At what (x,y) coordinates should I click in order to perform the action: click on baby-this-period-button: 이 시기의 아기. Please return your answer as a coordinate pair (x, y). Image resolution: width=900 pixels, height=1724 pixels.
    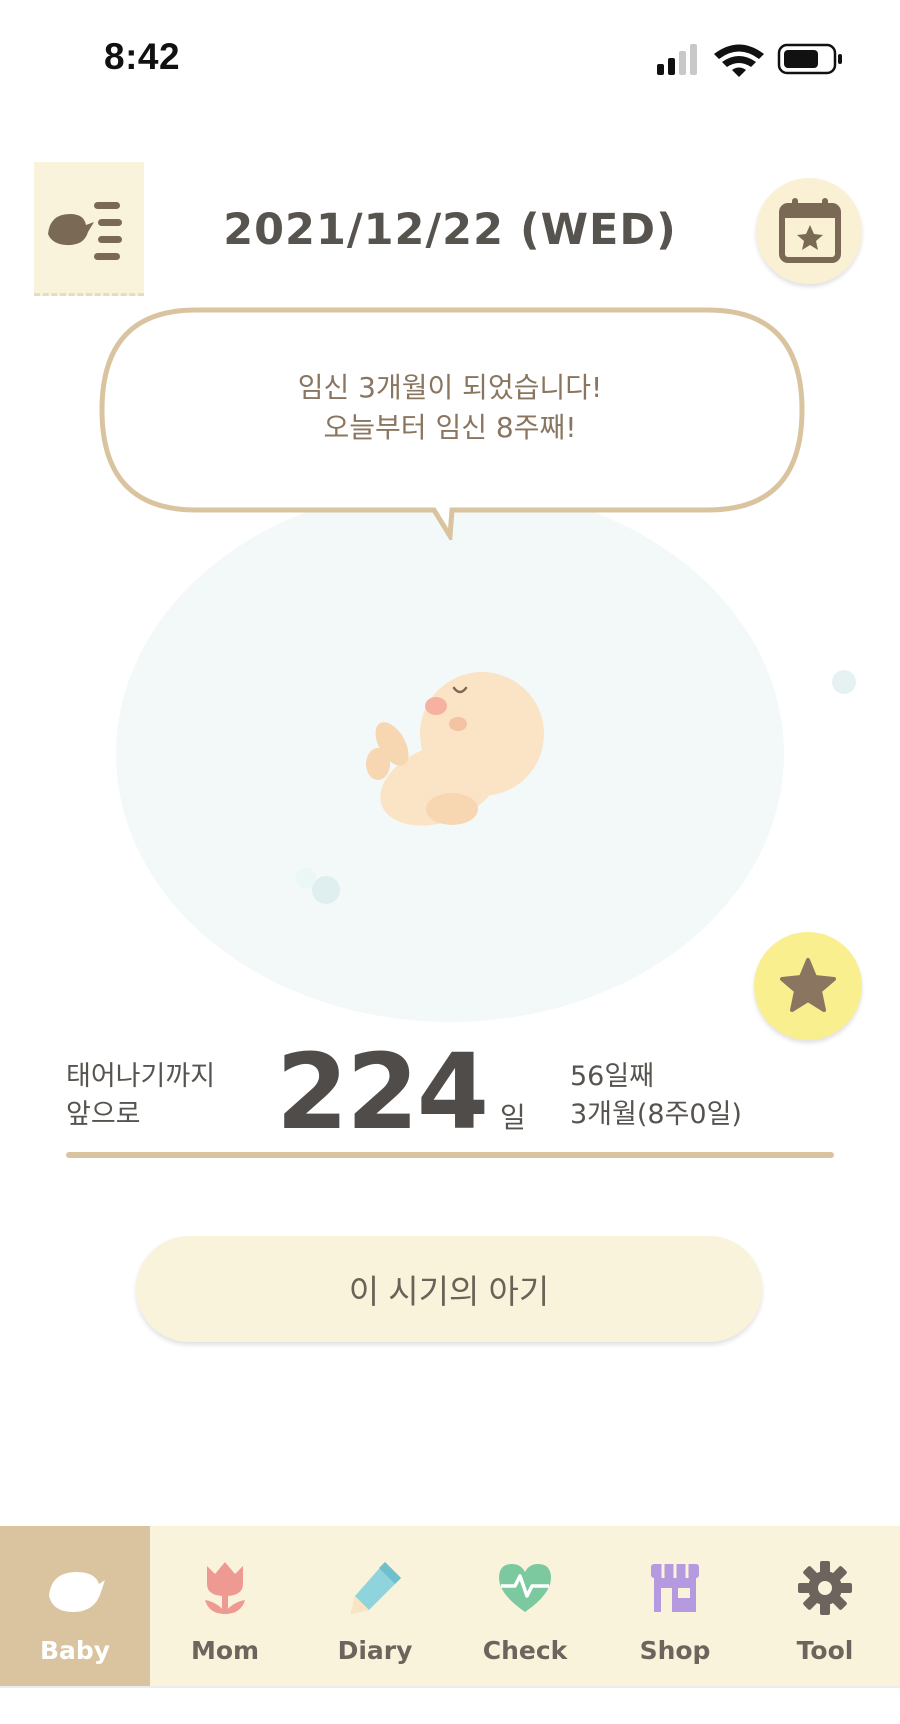
    Looking at the image, I should click on (449, 1289).